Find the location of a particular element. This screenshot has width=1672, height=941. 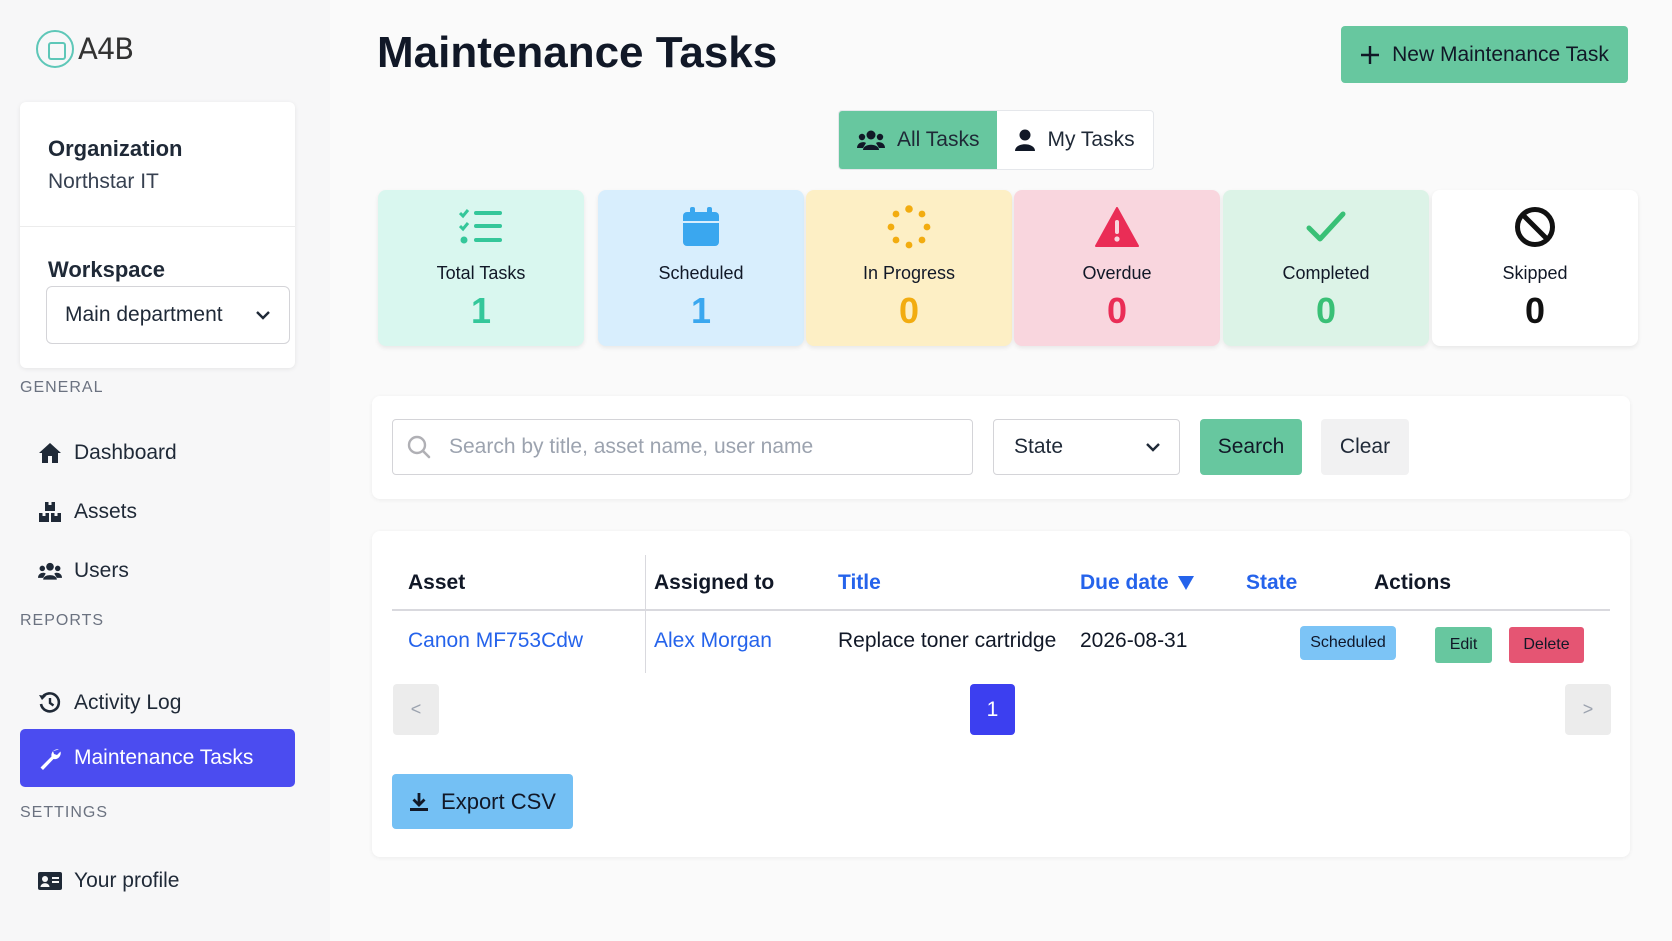

column-header-actions: Actions is located at coordinates (1413, 582).